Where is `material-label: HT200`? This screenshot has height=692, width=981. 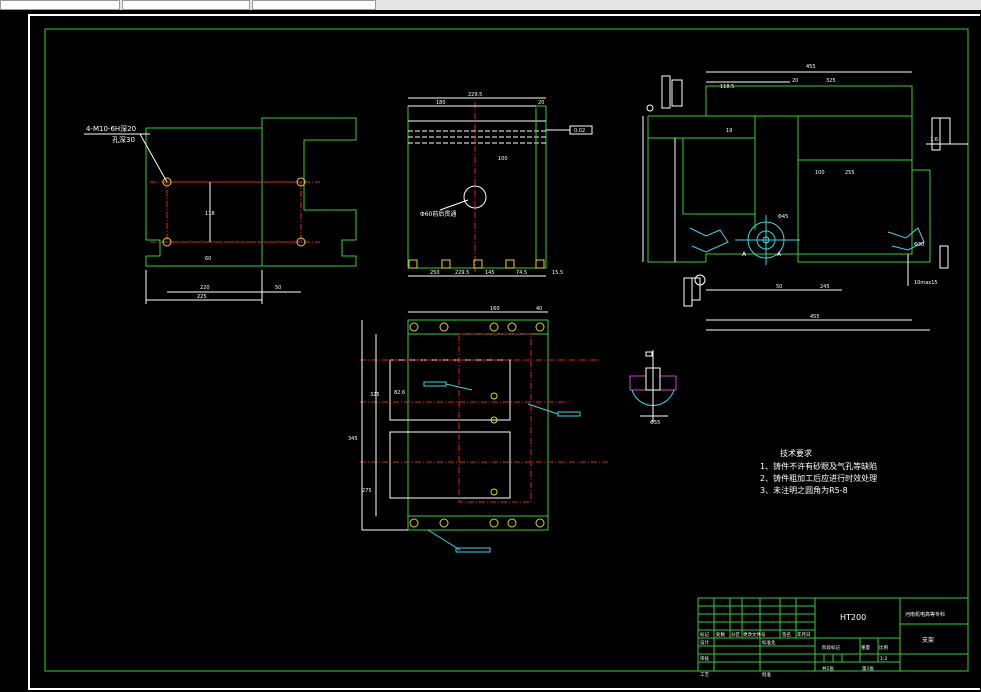 material-label: HT200 is located at coordinates (853, 617).